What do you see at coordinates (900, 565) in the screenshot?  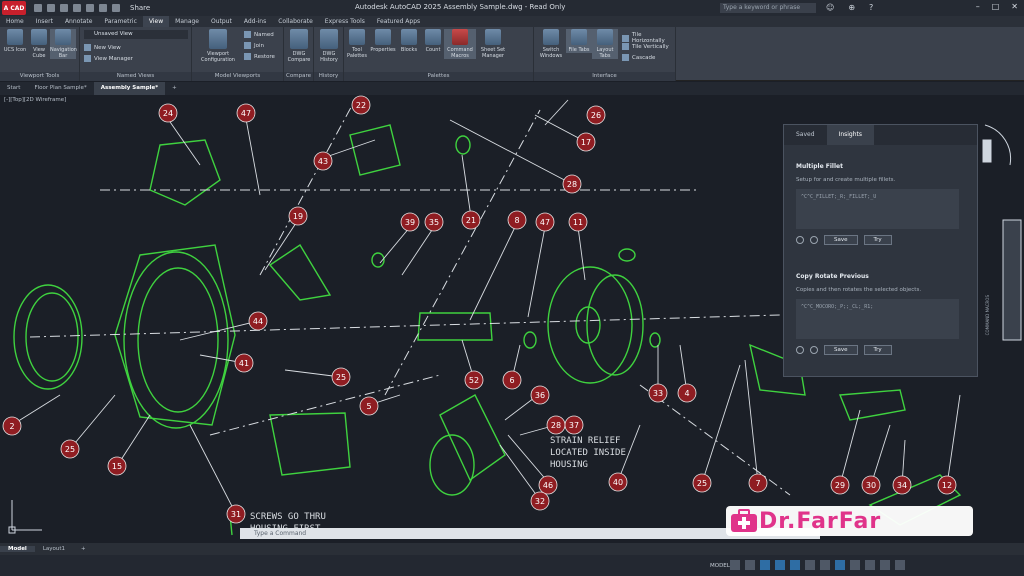 I see `customize-icon` at bounding box center [900, 565].